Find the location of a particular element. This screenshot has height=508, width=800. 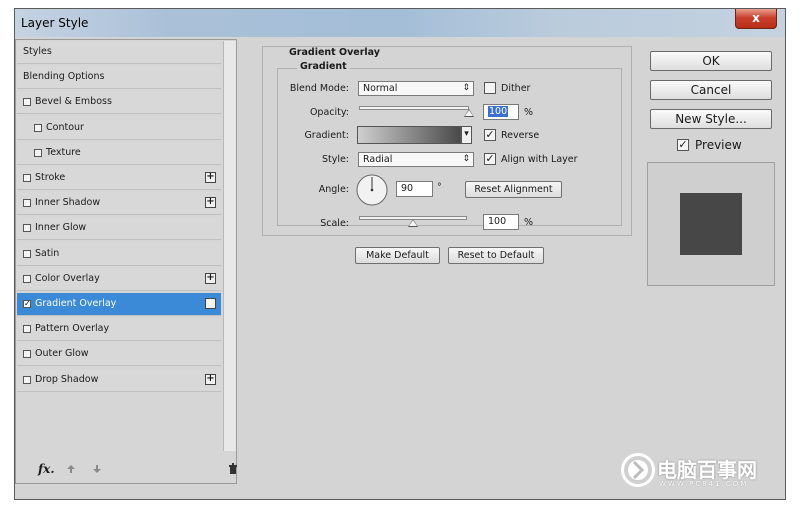

degree-symbol: ° is located at coordinates (439, 187).